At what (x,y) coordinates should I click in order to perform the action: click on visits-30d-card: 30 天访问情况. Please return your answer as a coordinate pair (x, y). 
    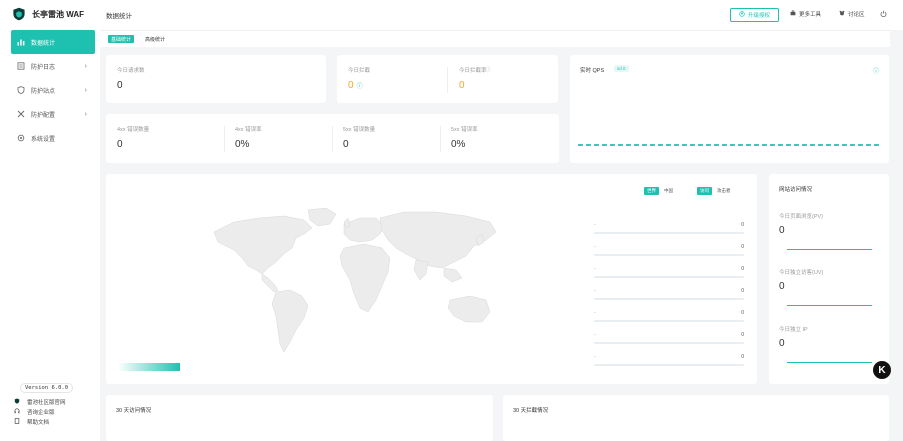
    Looking at the image, I should click on (299, 418).